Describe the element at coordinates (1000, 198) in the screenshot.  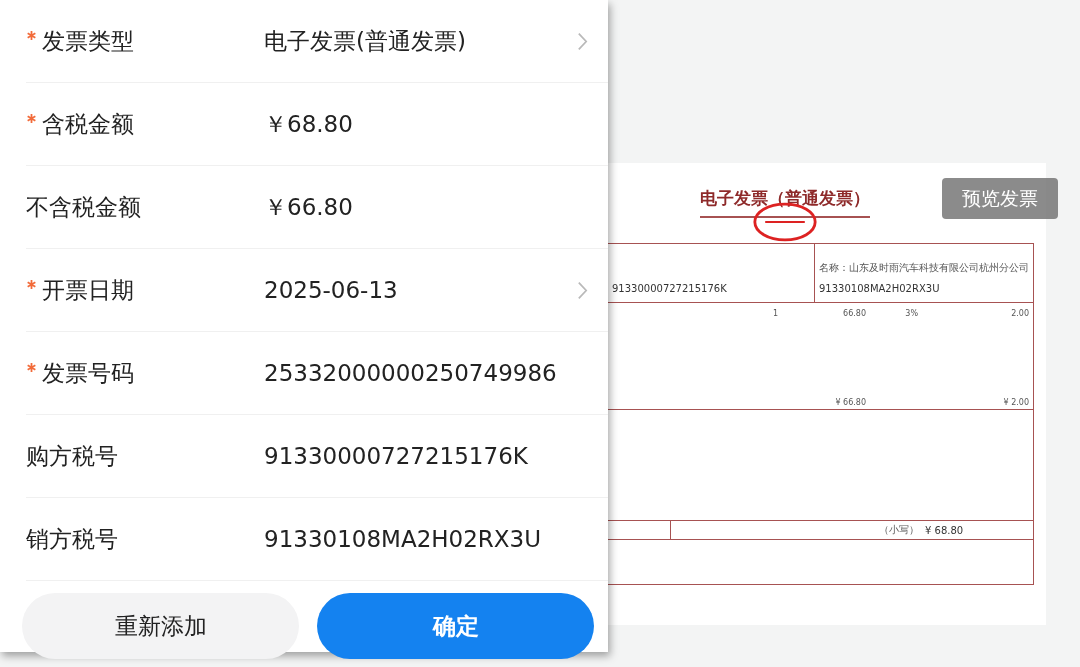
I see `preview-invoice-button: 预览发票` at that location.